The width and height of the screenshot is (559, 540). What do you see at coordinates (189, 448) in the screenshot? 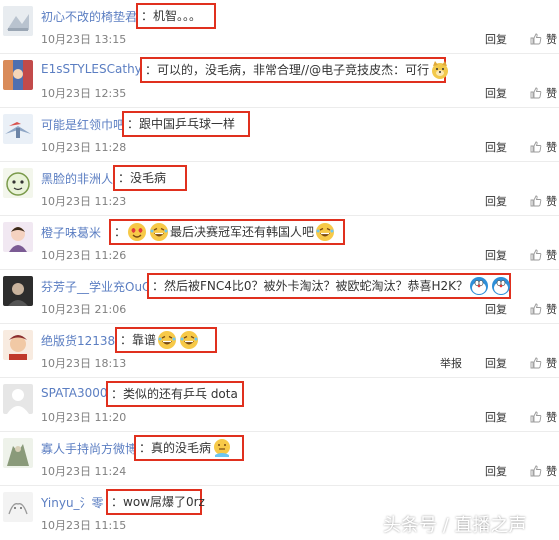
I see `comment-text: ：真的没毛病` at bounding box center [189, 448].